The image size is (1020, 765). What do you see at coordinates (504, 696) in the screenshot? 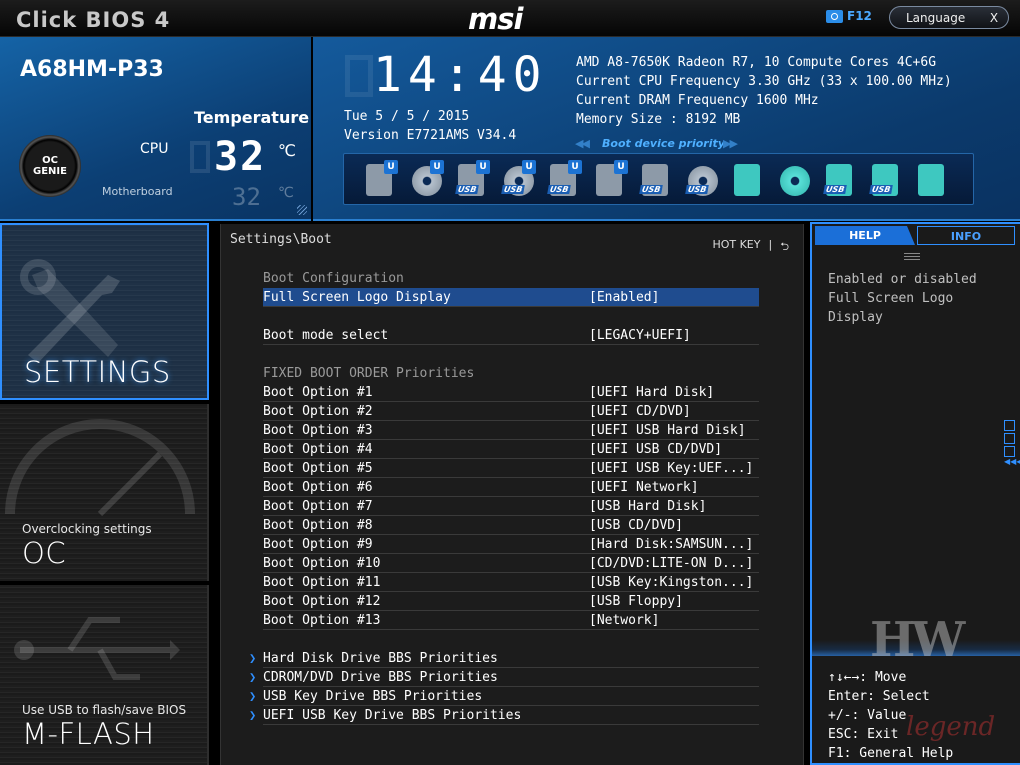
I see `submenu-link: ❯ USB Key Drive BBS Priorities` at bounding box center [504, 696].